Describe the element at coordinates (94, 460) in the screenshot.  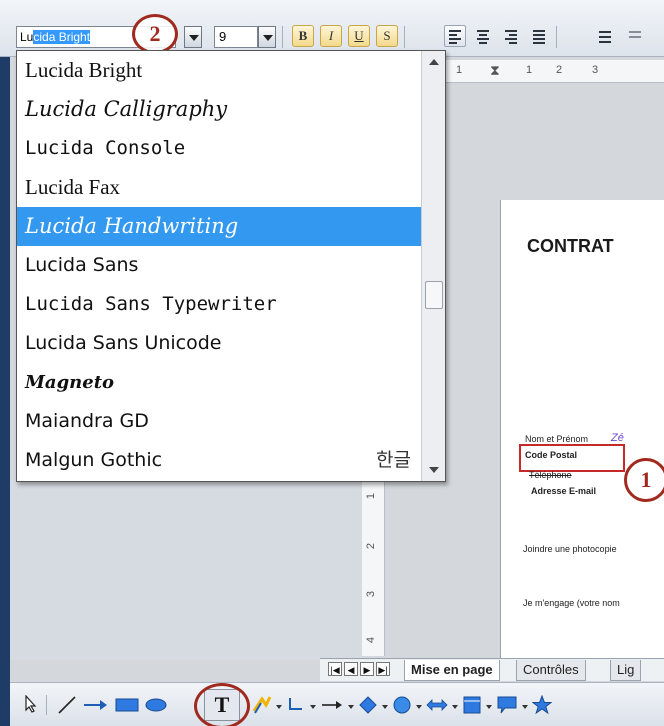
I see `font-item-label: Malgun Gothic` at that location.